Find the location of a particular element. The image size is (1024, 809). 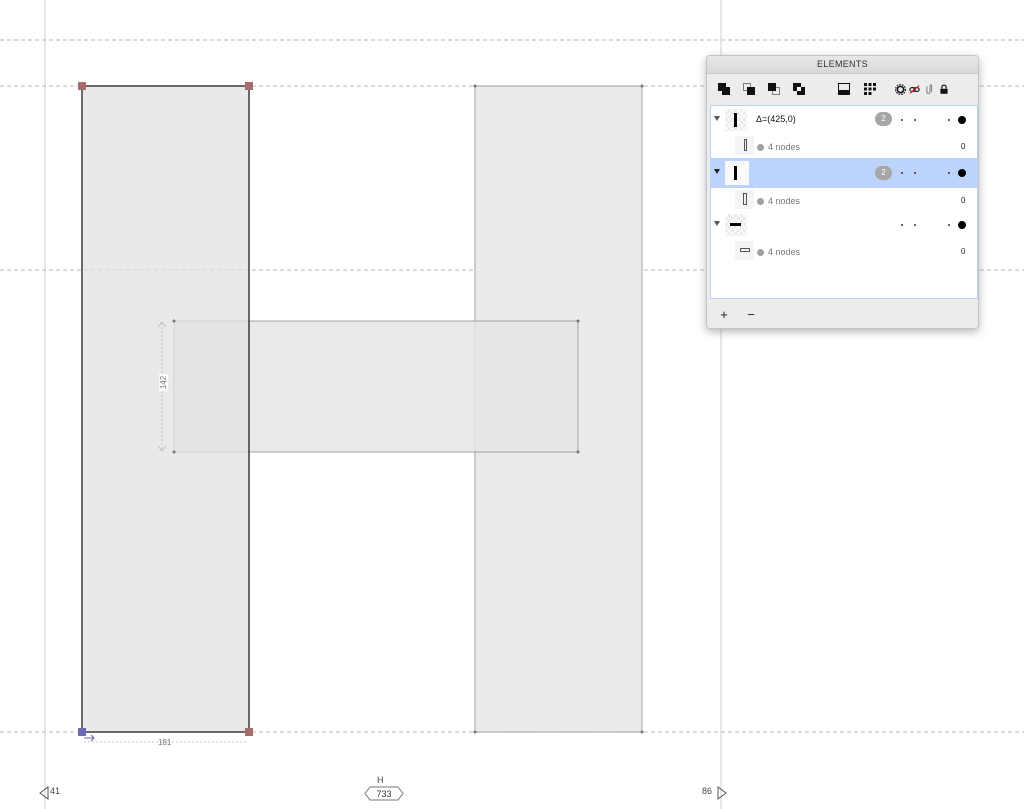

start-node is located at coordinates (82, 732).